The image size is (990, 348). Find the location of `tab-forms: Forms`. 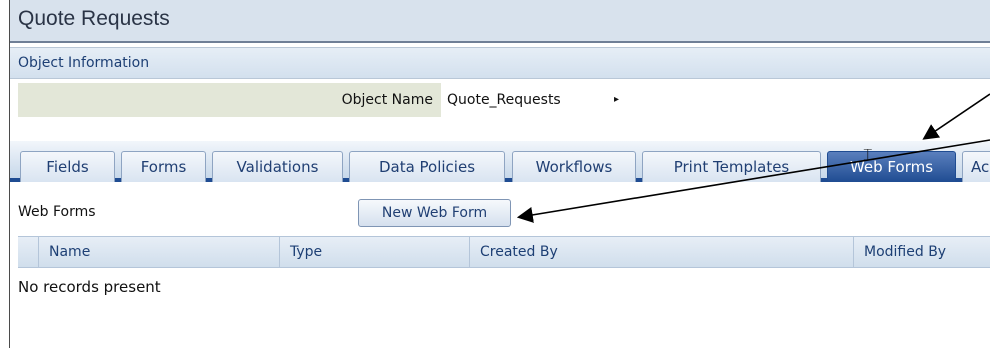

tab-forms: Forms is located at coordinates (163, 166).